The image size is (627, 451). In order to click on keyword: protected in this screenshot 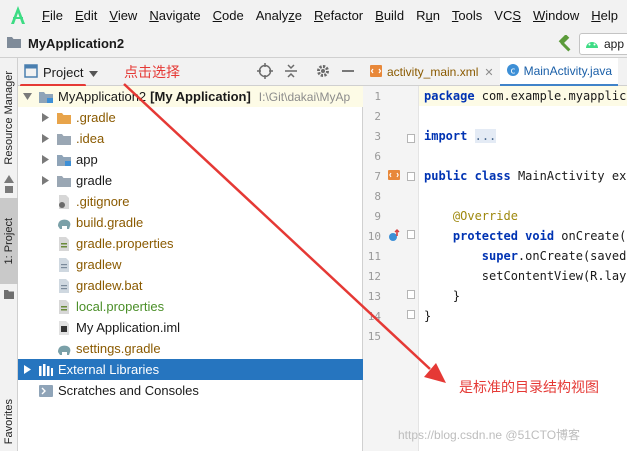, I will do `click(485, 236)`.